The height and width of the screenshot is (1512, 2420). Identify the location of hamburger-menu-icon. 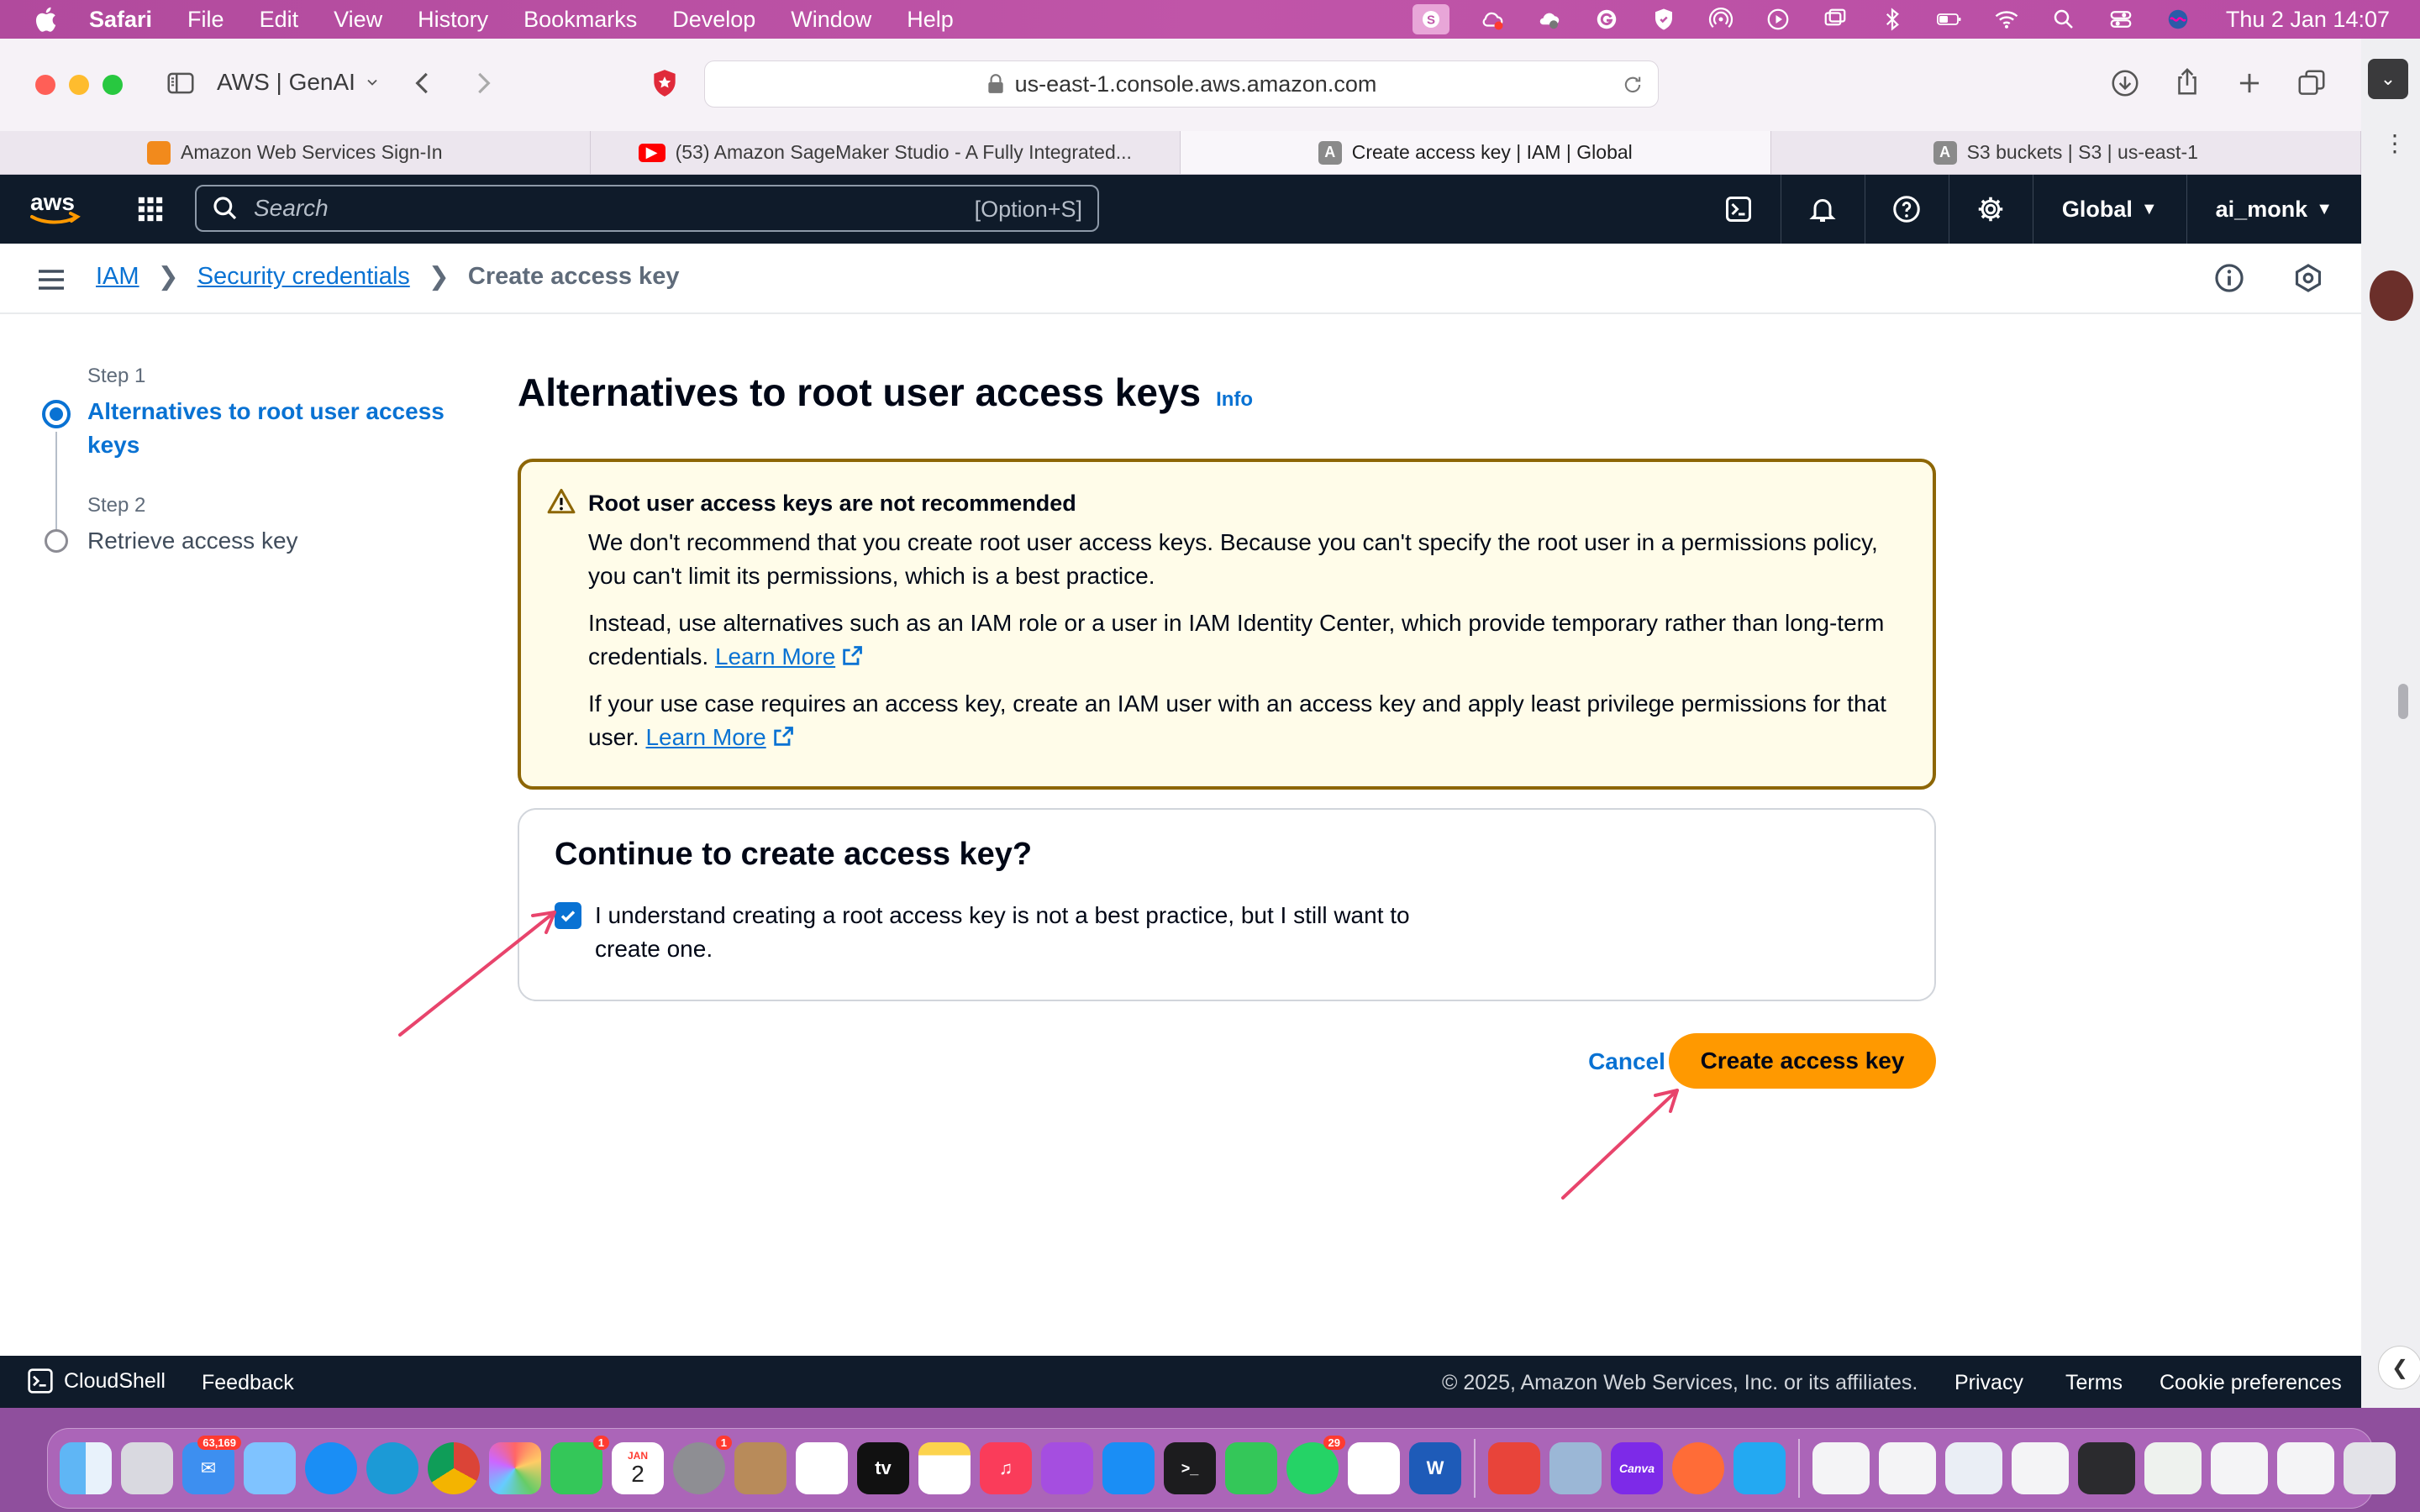
(52, 280).